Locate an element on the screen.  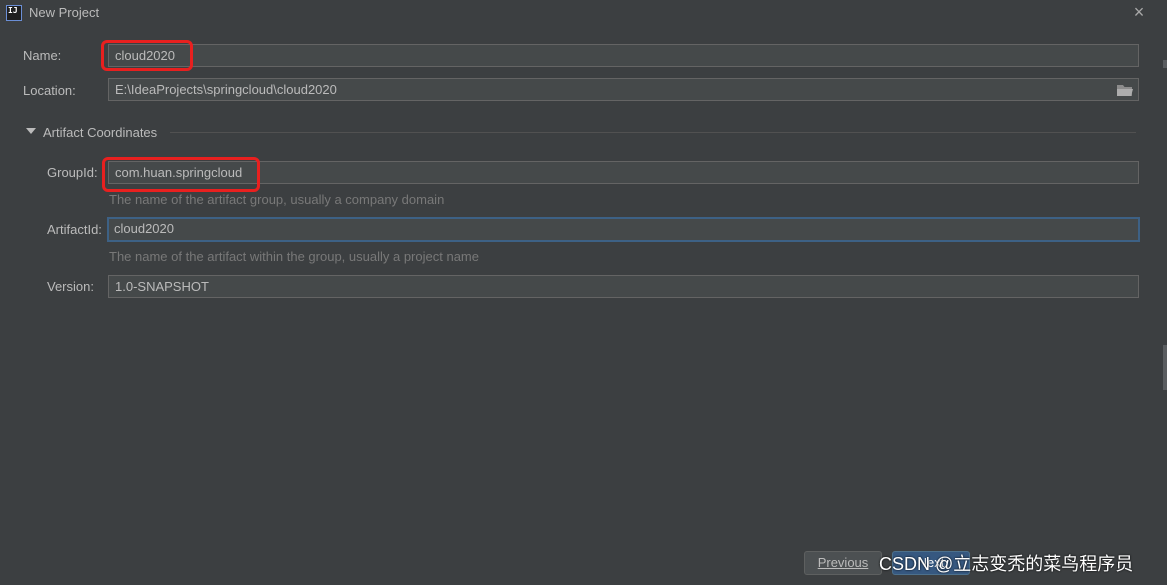
location-input: E:\IdeaProjects\springcloud\cloud2020 is located at coordinates (623, 89).